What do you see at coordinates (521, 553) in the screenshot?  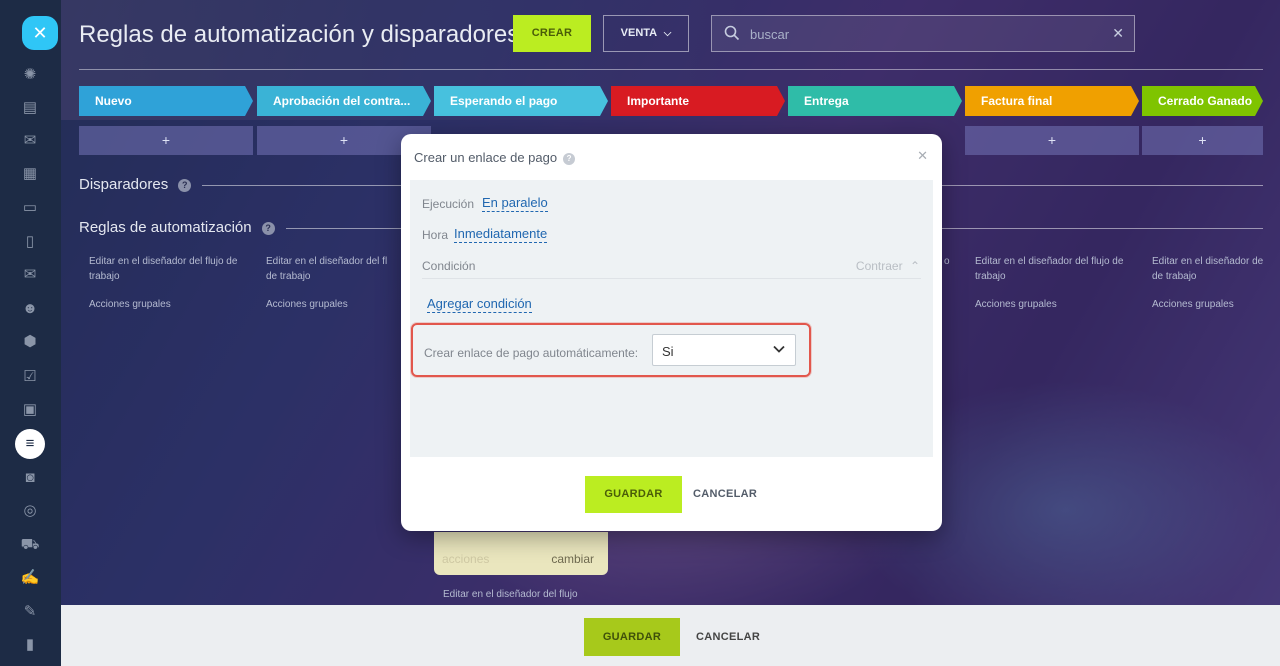 I see `automation-rule-card: acciones cambiar` at bounding box center [521, 553].